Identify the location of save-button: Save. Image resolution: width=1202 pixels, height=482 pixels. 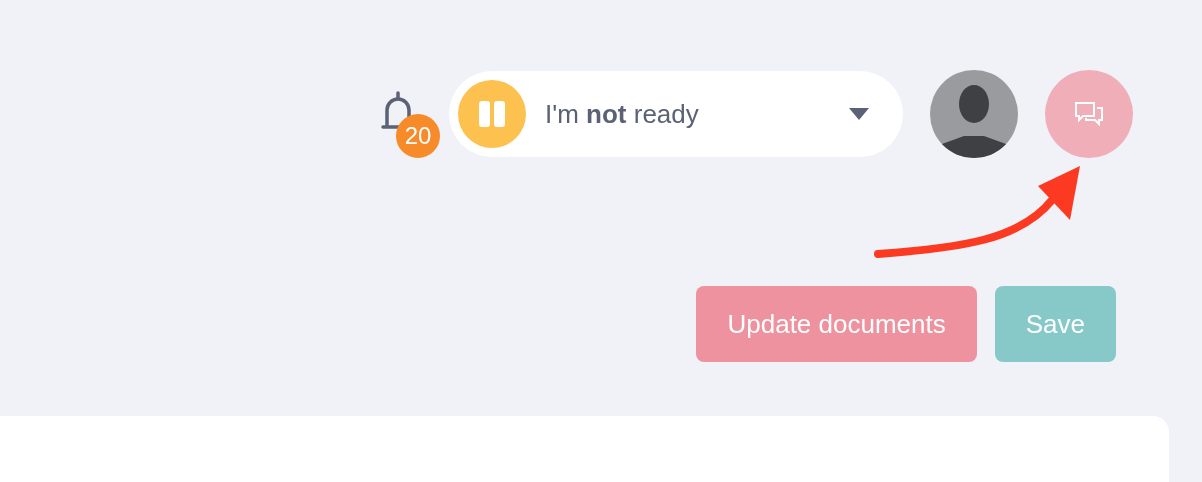
(1055, 324).